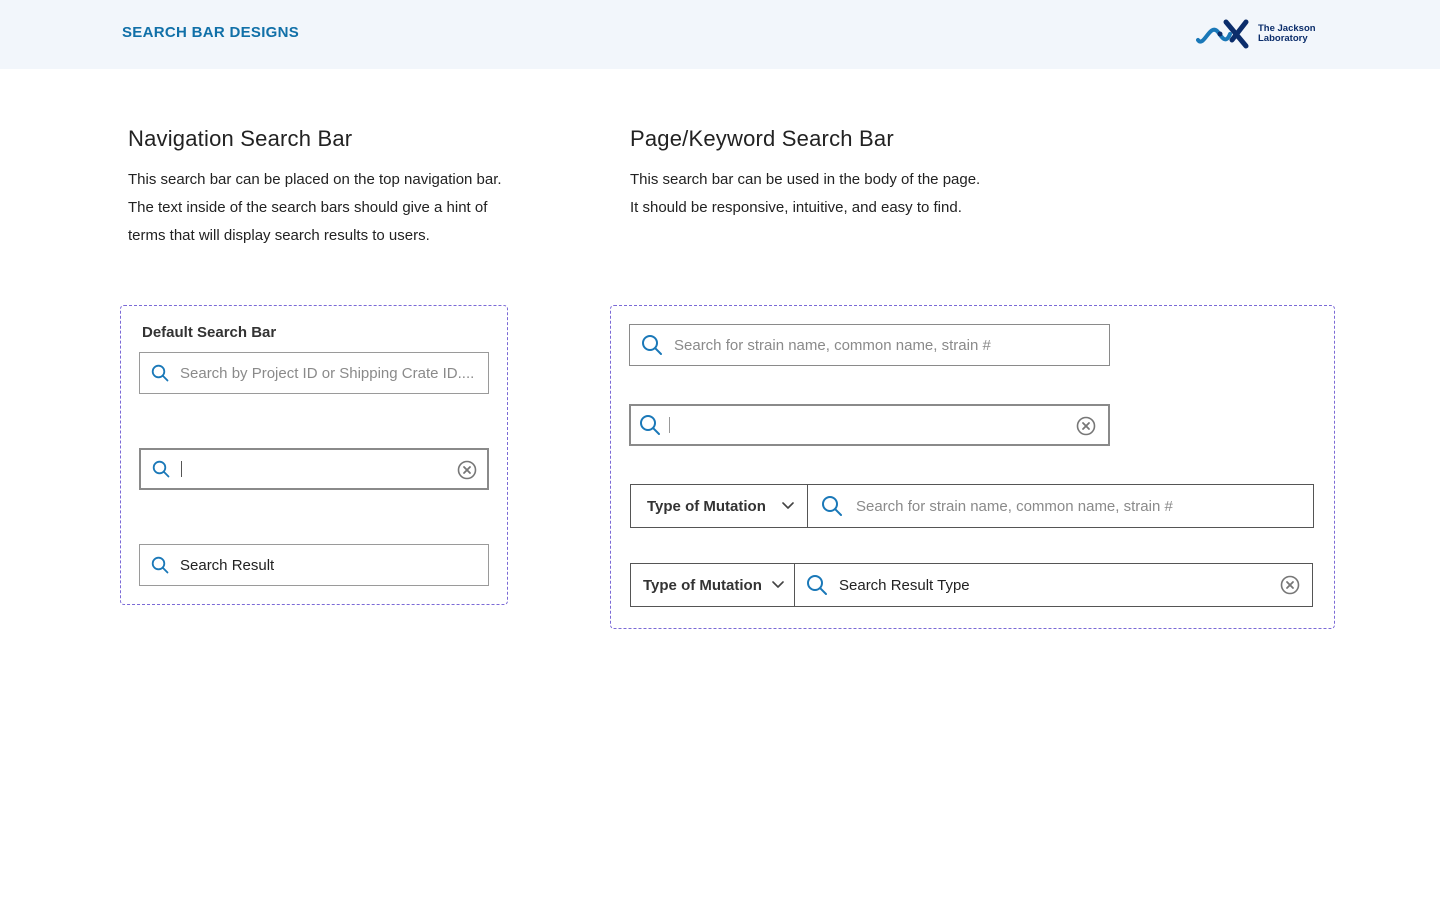 Image resolution: width=1440 pixels, height=900 pixels. Describe the element at coordinates (209, 332) in the screenshot. I see `default-search-bar-label: Default Search Bar` at that location.